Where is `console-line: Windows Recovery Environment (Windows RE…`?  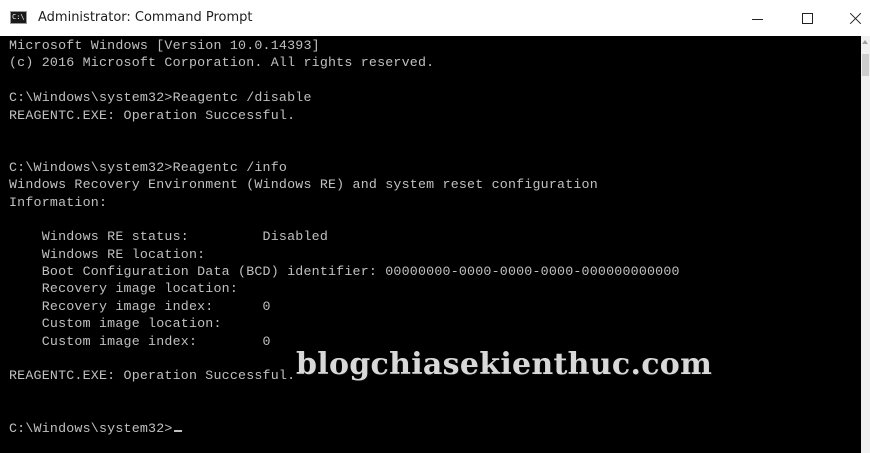 console-line: Windows Recovery Environment (Windows RE… is located at coordinates (344, 184).